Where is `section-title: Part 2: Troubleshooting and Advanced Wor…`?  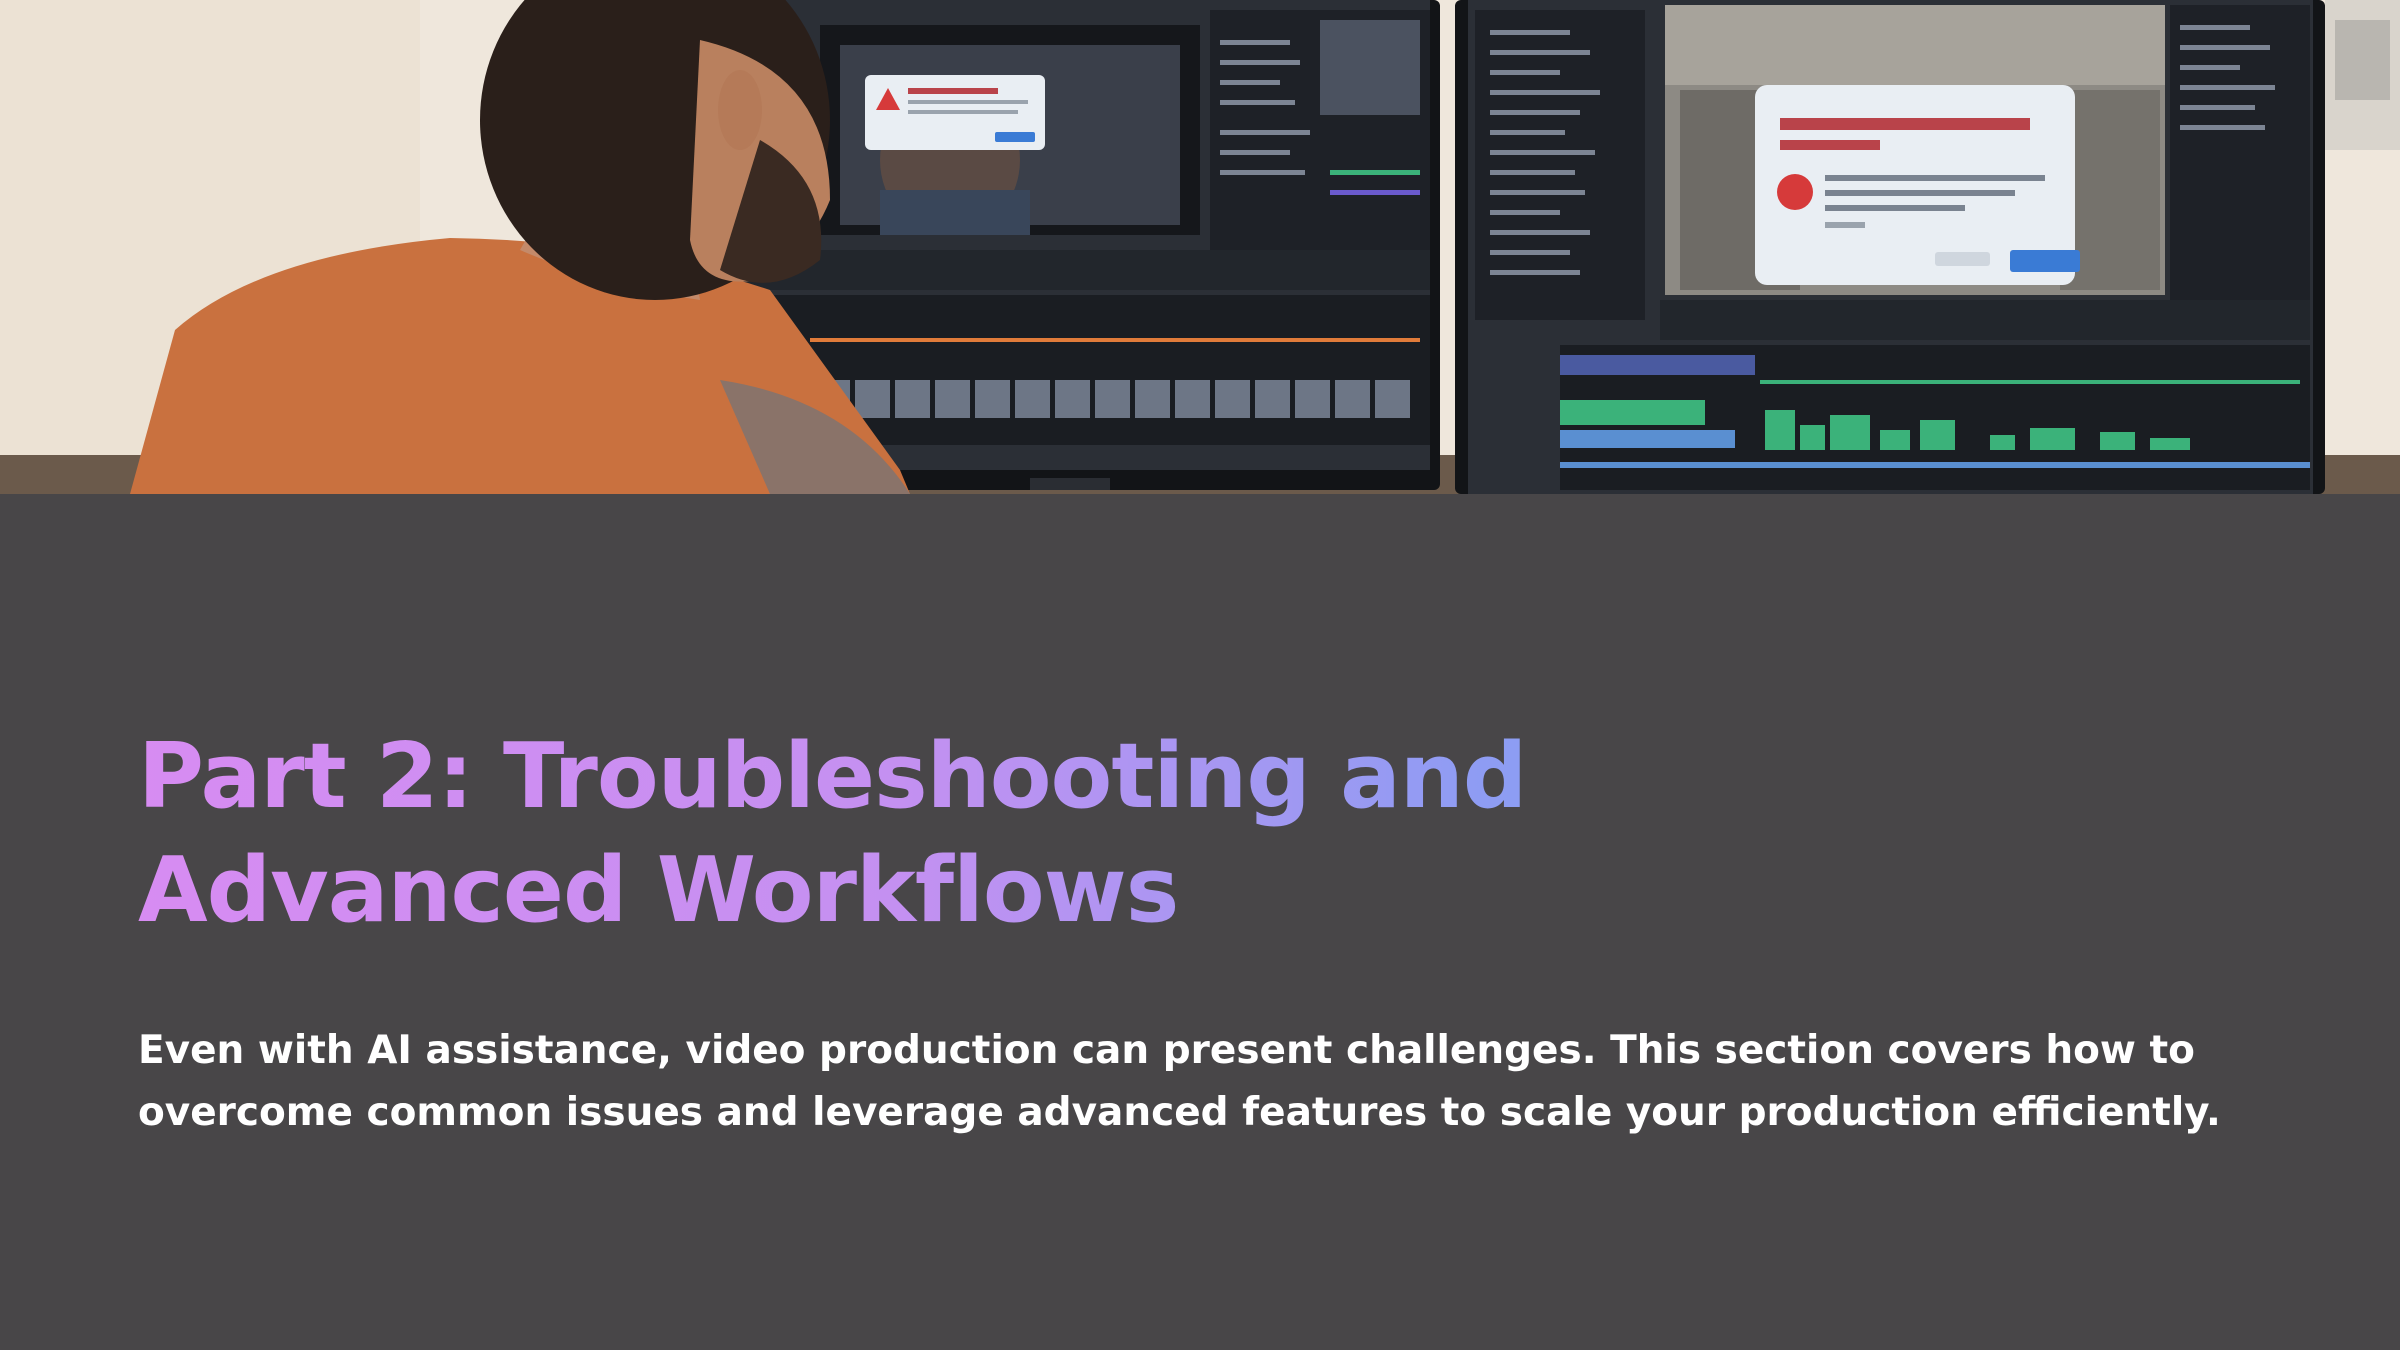
section-title: Part 2: Troubleshooting and Advanced Wor… is located at coordinates (1088, 834).